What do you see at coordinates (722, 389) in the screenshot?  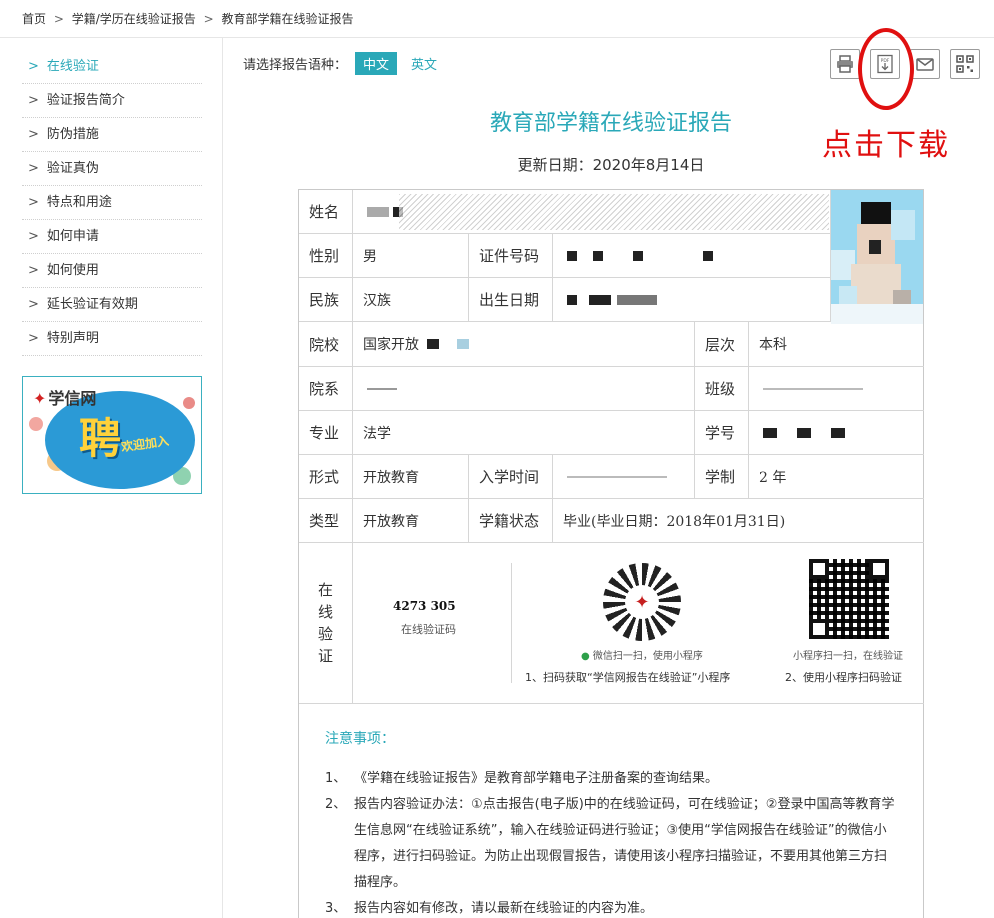 I see `class-label: 班级` at bounding box center [722, 389].